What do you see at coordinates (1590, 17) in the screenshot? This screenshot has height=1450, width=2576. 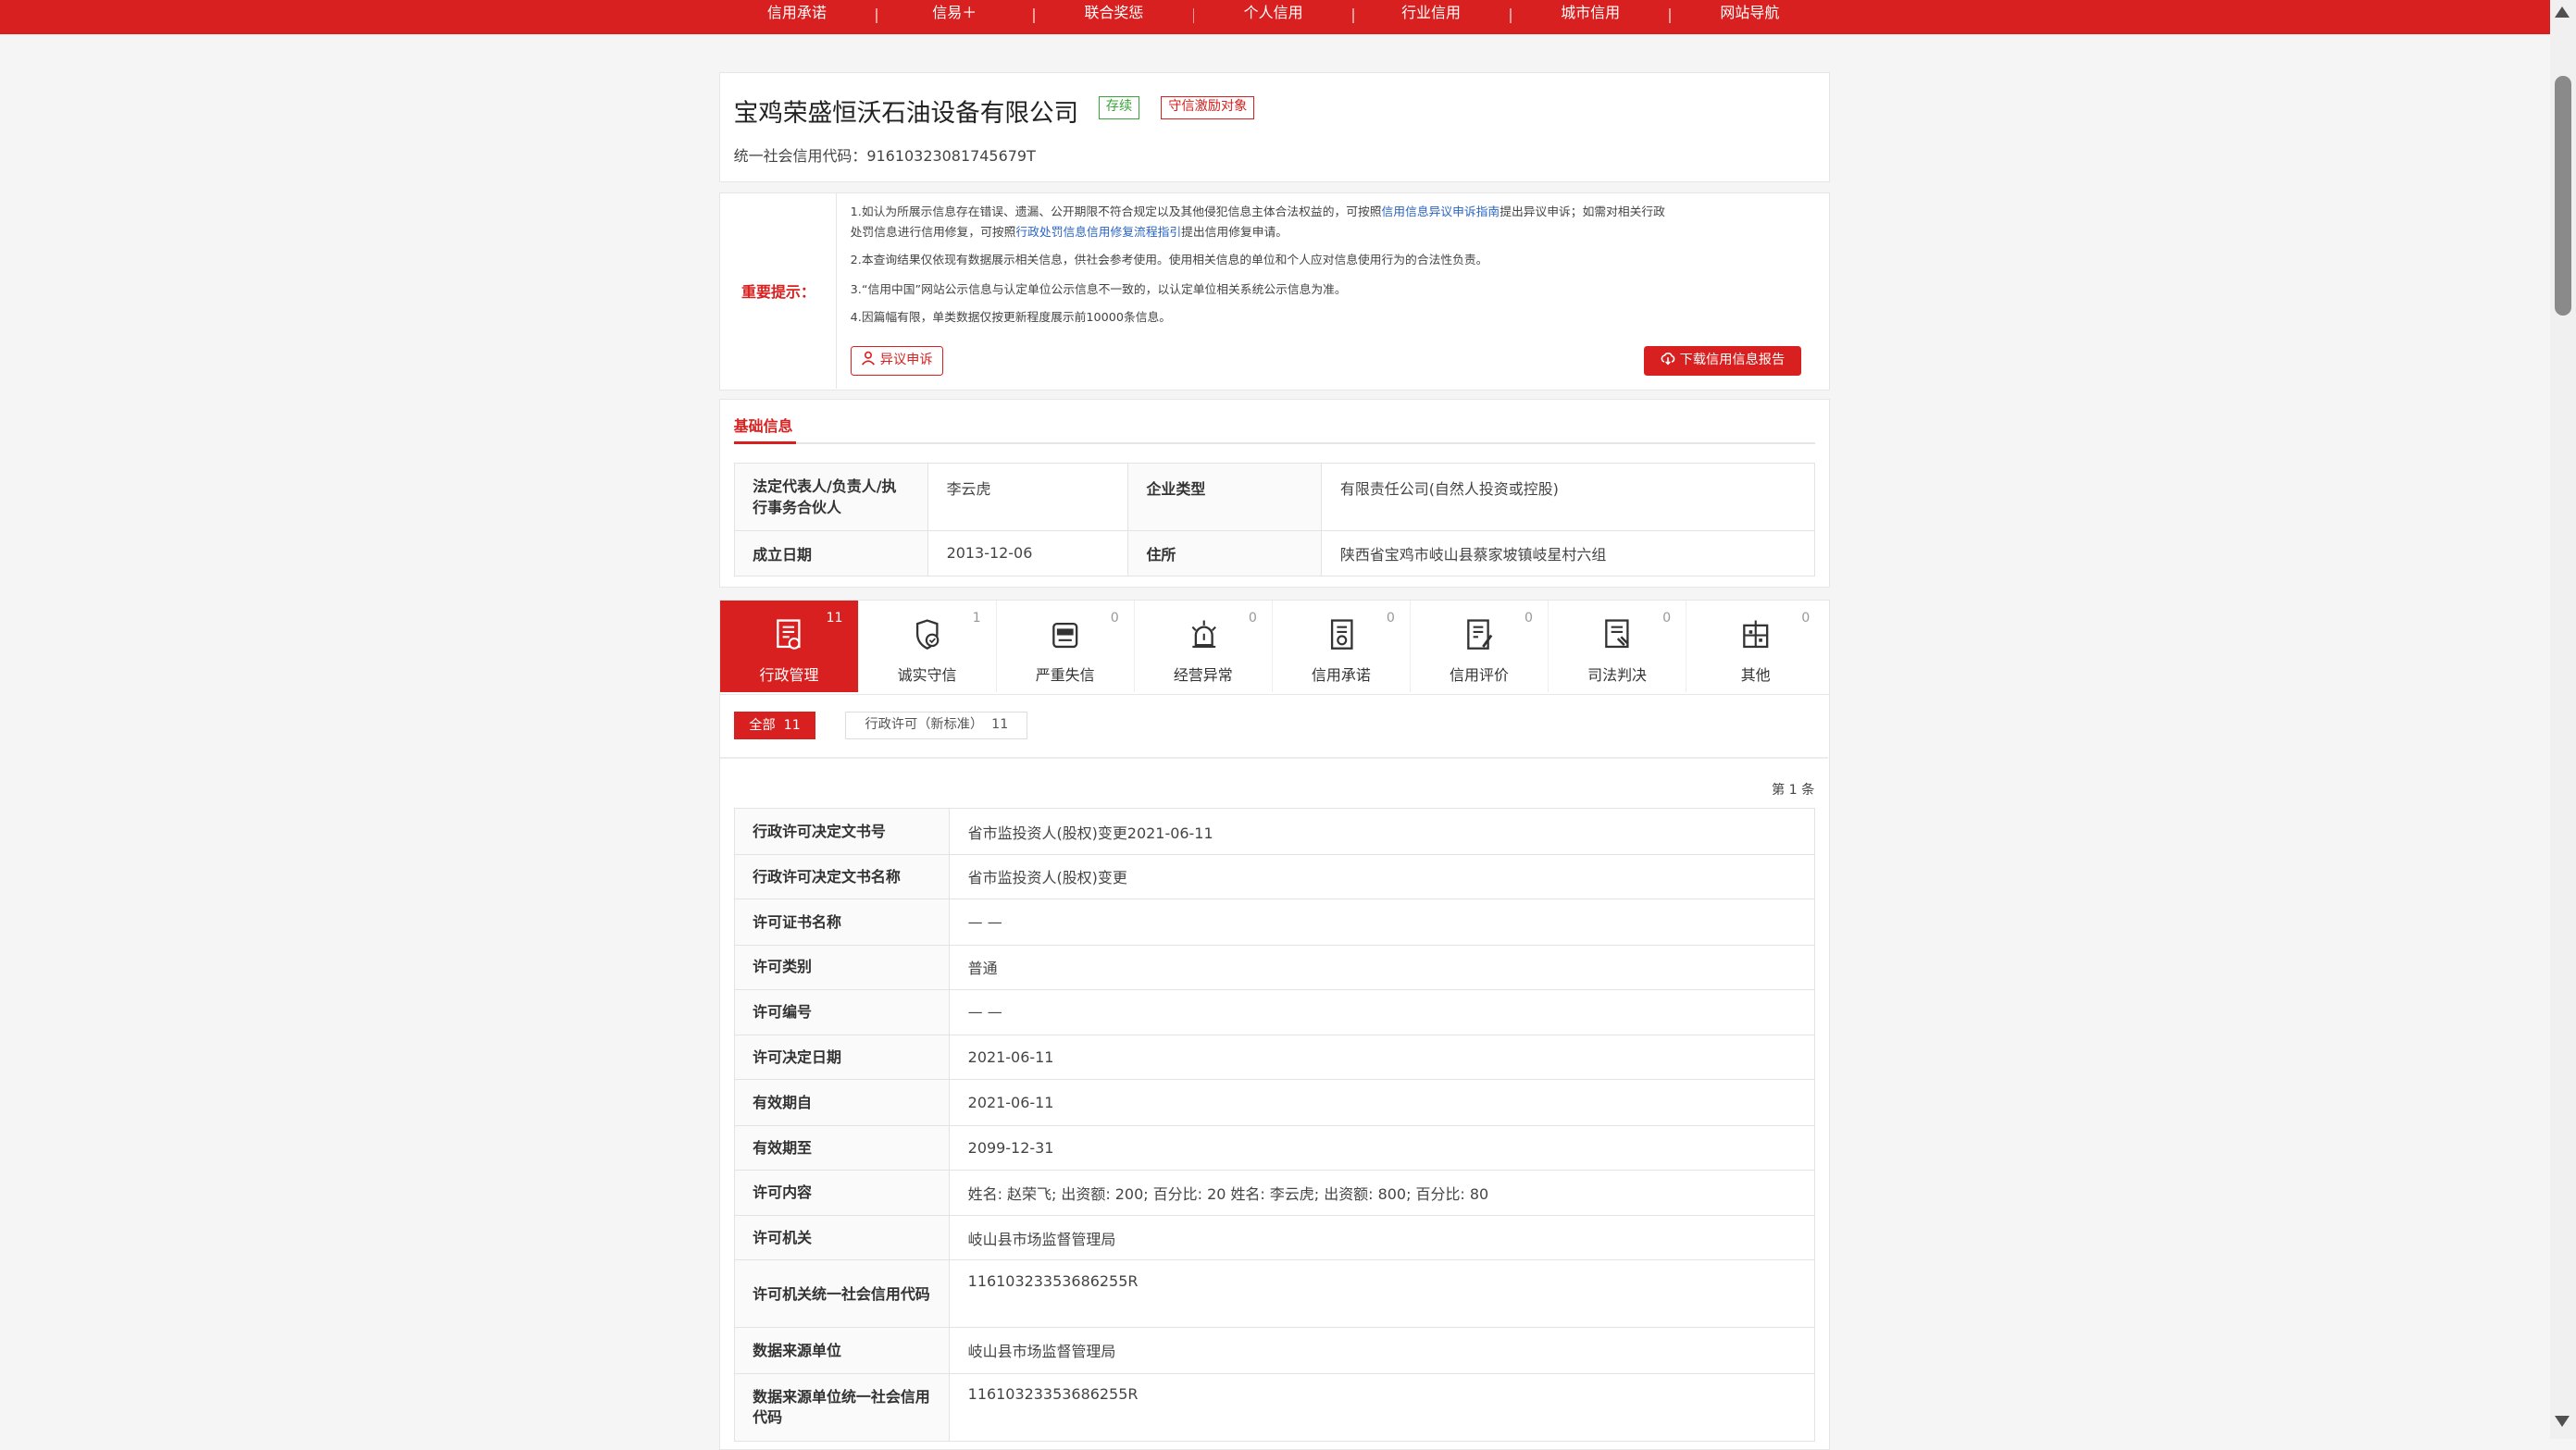 I see `nav-item-city-credit: 城市信用` at bounding box center [1590, 17].